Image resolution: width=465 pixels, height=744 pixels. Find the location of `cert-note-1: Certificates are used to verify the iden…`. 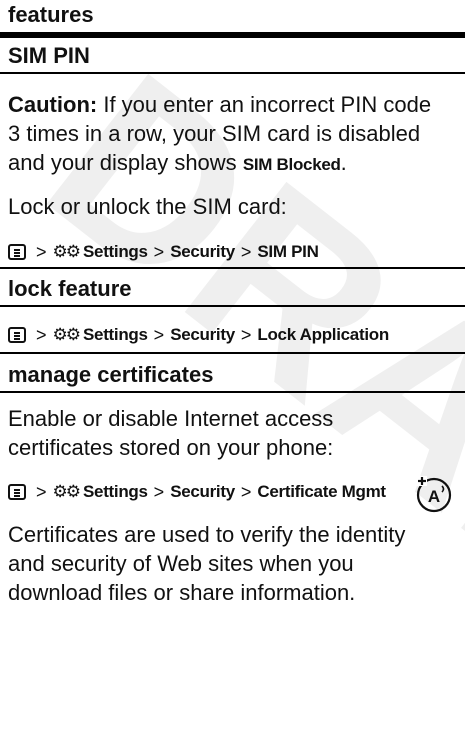

cert-note-1: Certificates are used to verify the iden… is located at coordinates (207, 534).